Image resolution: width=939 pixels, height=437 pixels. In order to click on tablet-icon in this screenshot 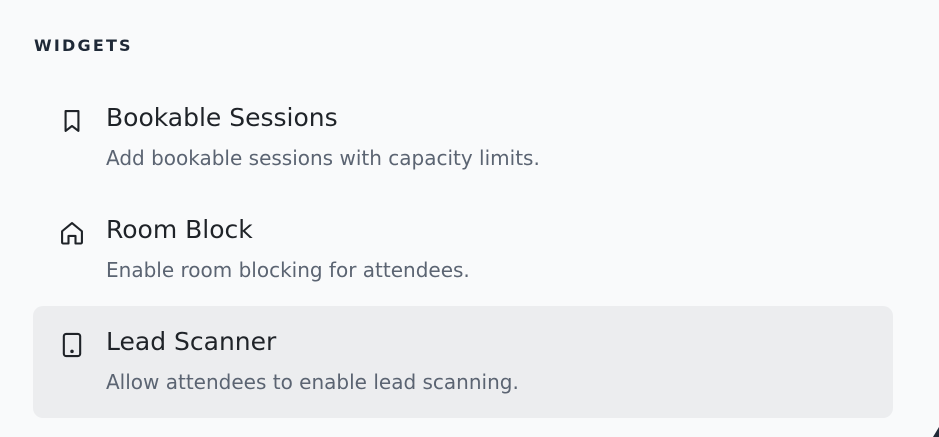, I will do `click(72, 345)`.